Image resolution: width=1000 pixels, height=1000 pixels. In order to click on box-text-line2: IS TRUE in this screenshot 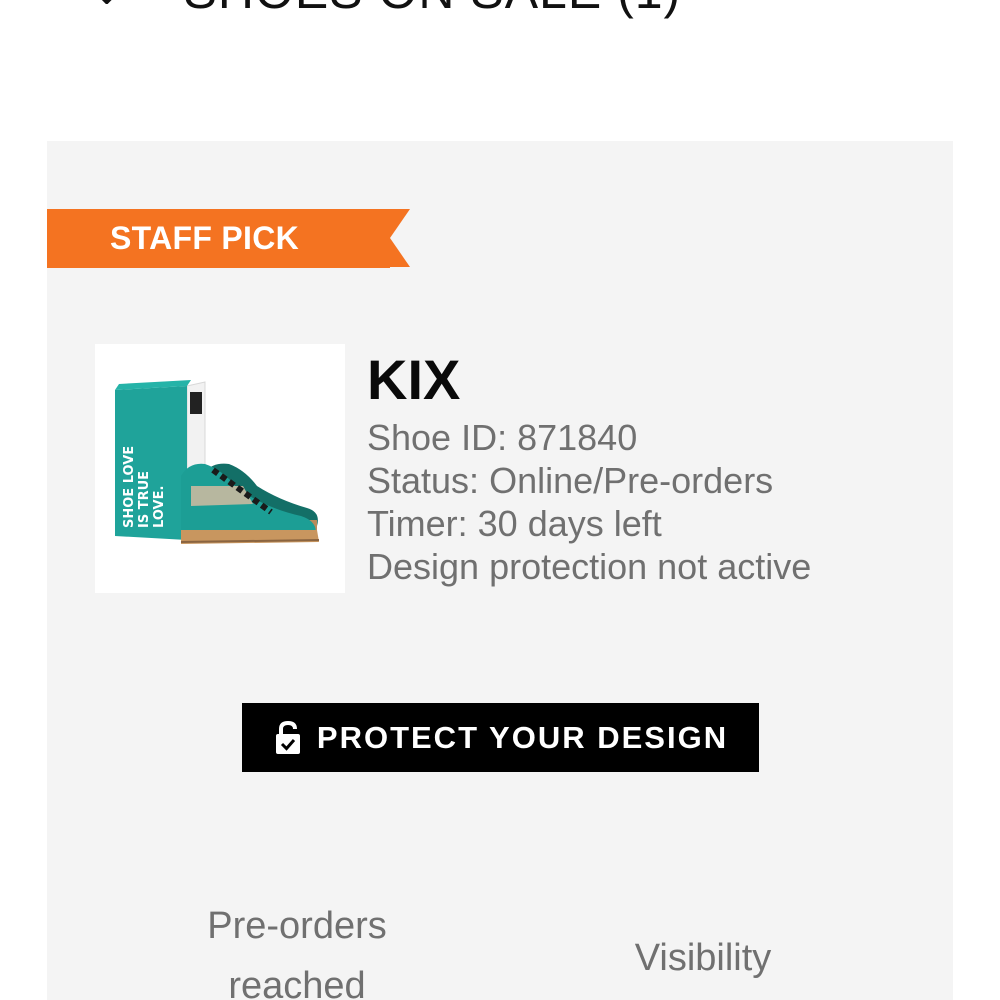, I will do `click(144, 499)`.